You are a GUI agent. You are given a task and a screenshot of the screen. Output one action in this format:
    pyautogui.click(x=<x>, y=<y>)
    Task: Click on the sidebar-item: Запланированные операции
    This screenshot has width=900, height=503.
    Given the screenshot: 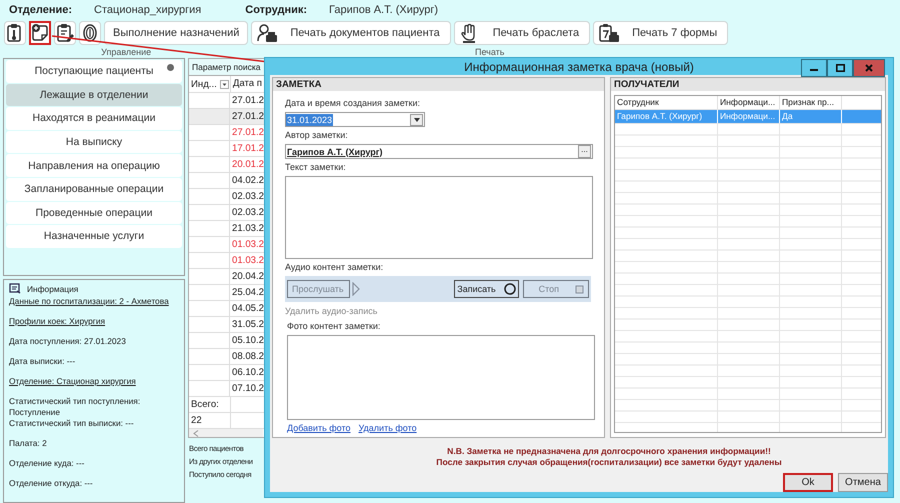 What is the action you would take?
    pyautogui.click(x=94, y=189)
    